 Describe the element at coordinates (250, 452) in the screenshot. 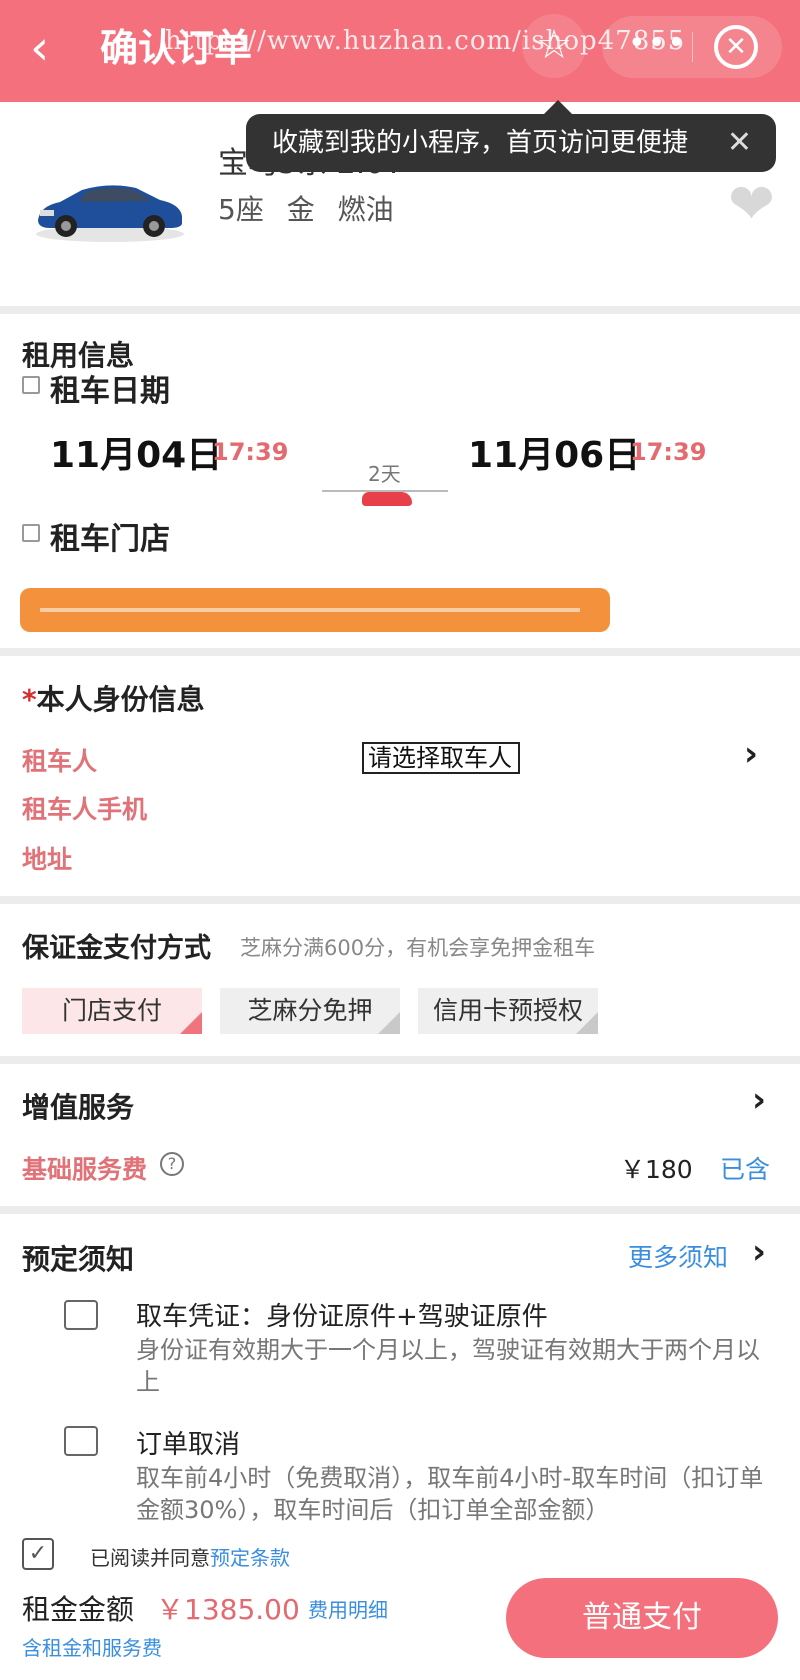

I see `start-time: 17:39` at that location.